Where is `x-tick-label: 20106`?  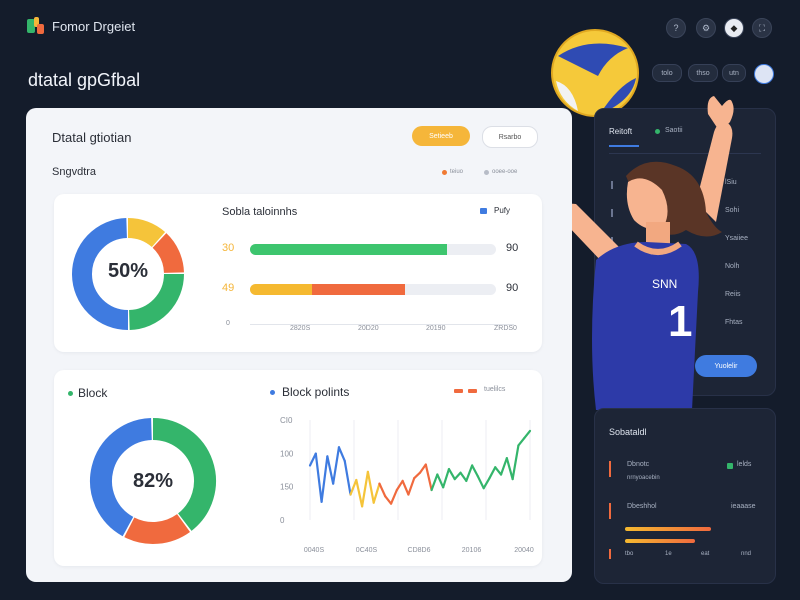 x-tick-label: 20106 is located at coordinates (472, 550).